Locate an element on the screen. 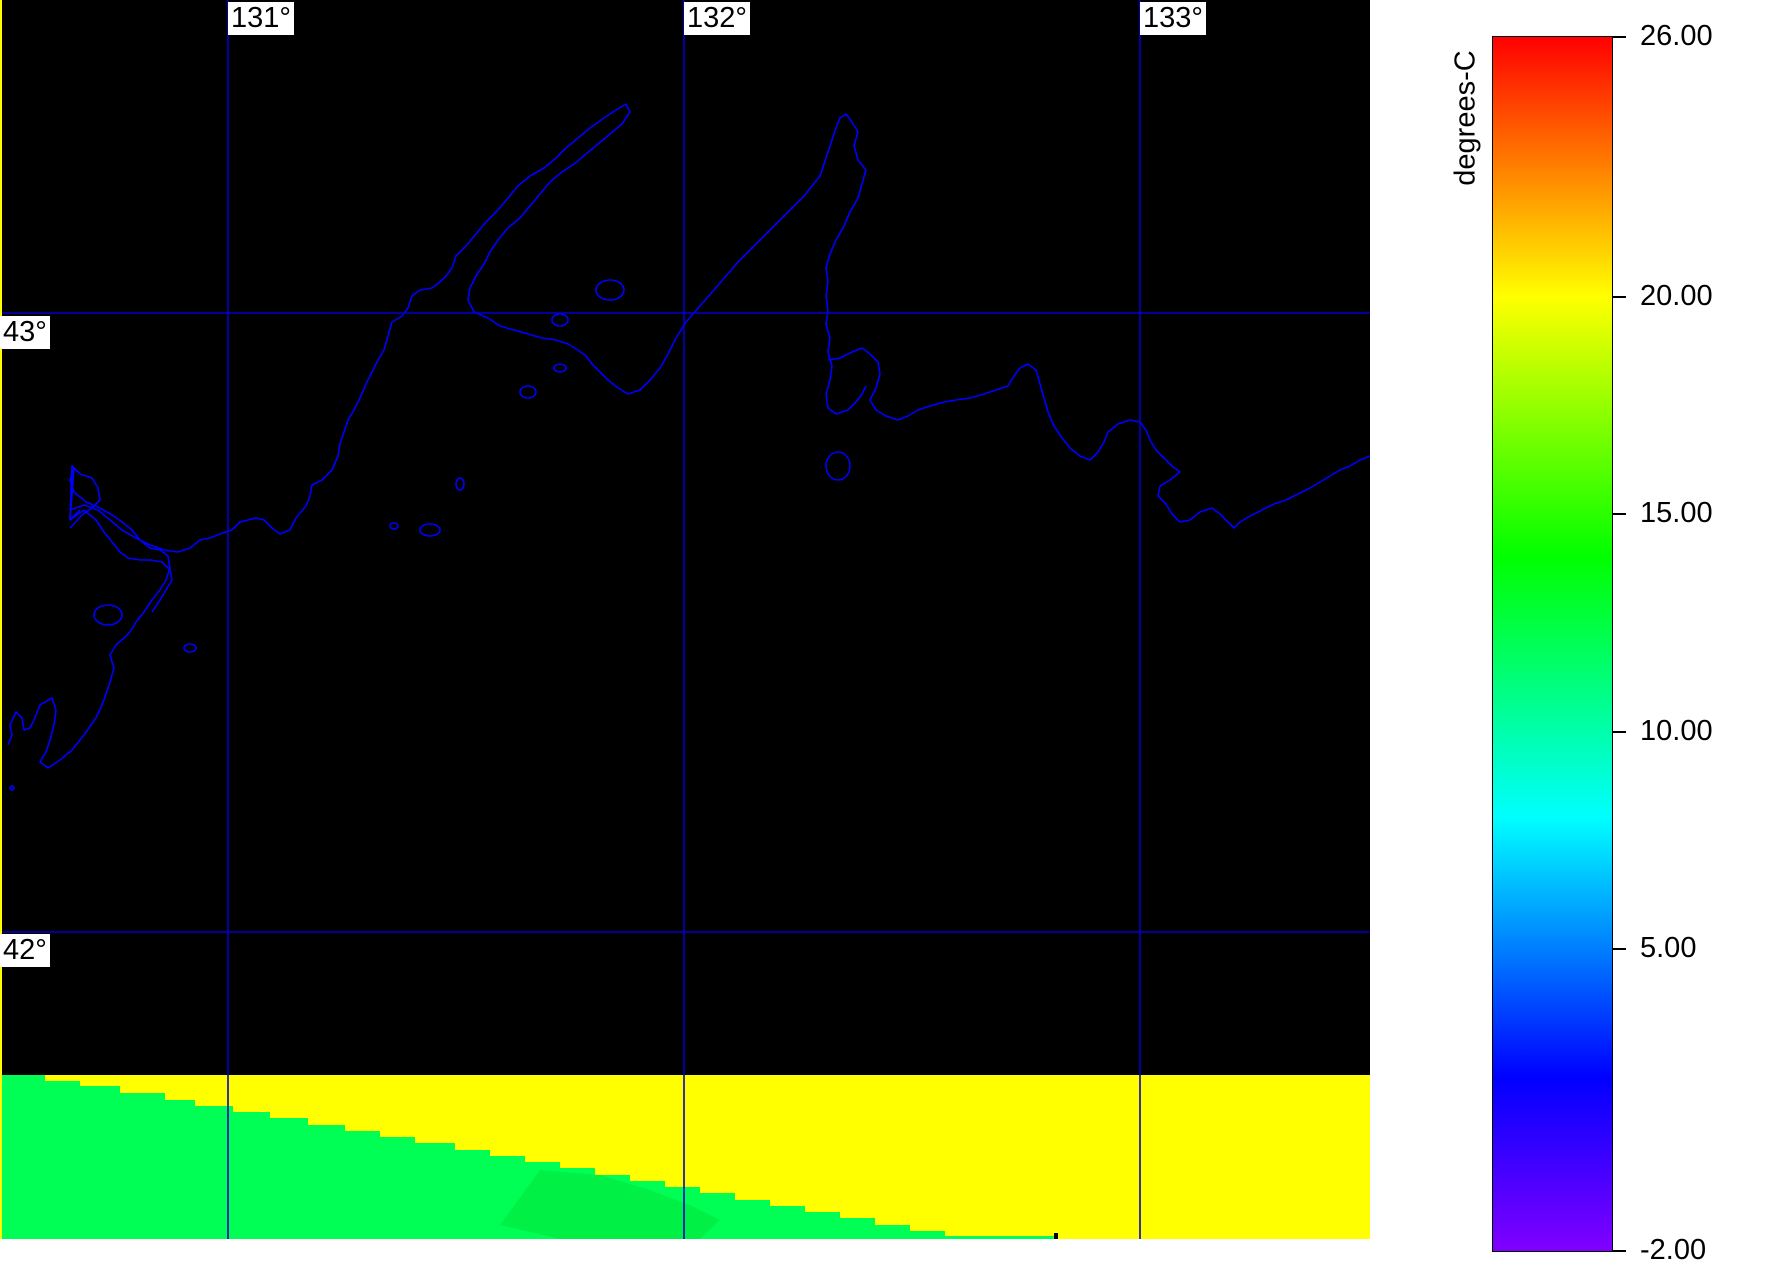  lon-label-131: 131° is located at coordinates (261, 18).